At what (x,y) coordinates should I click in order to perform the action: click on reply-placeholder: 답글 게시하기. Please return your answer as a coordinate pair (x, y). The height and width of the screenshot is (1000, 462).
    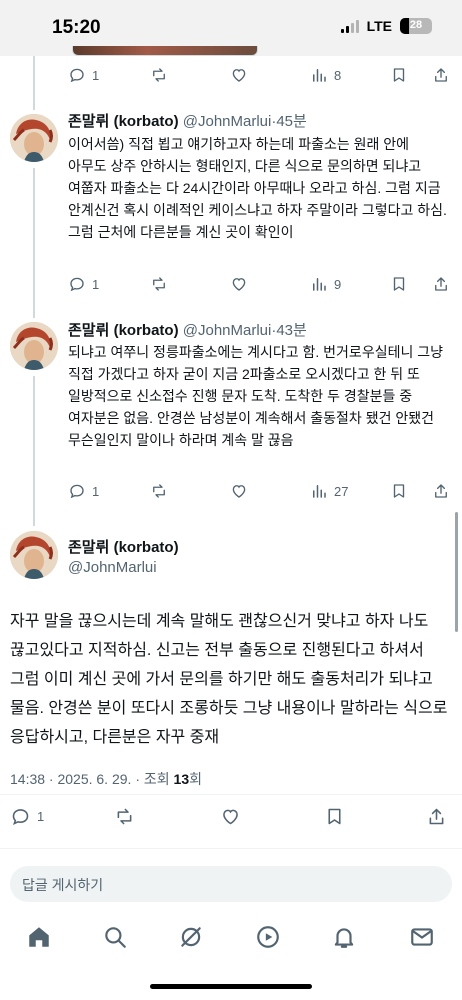
    Looking at the image, I should click on (63, 885).